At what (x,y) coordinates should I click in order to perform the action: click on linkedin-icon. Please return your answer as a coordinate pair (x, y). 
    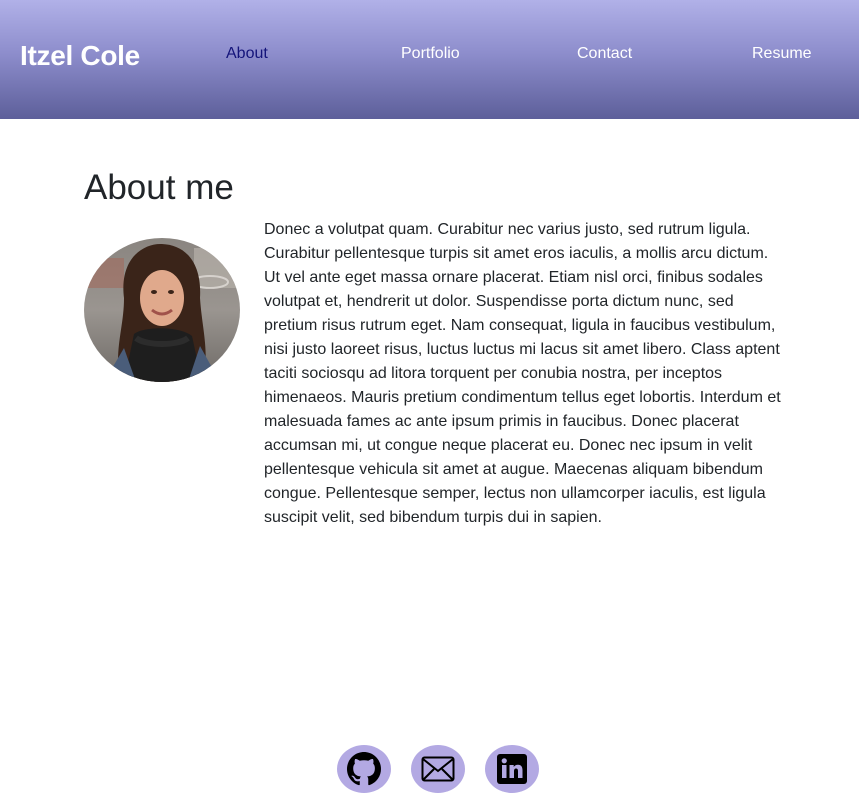
    Looking at the image, I should click on (512, 769).